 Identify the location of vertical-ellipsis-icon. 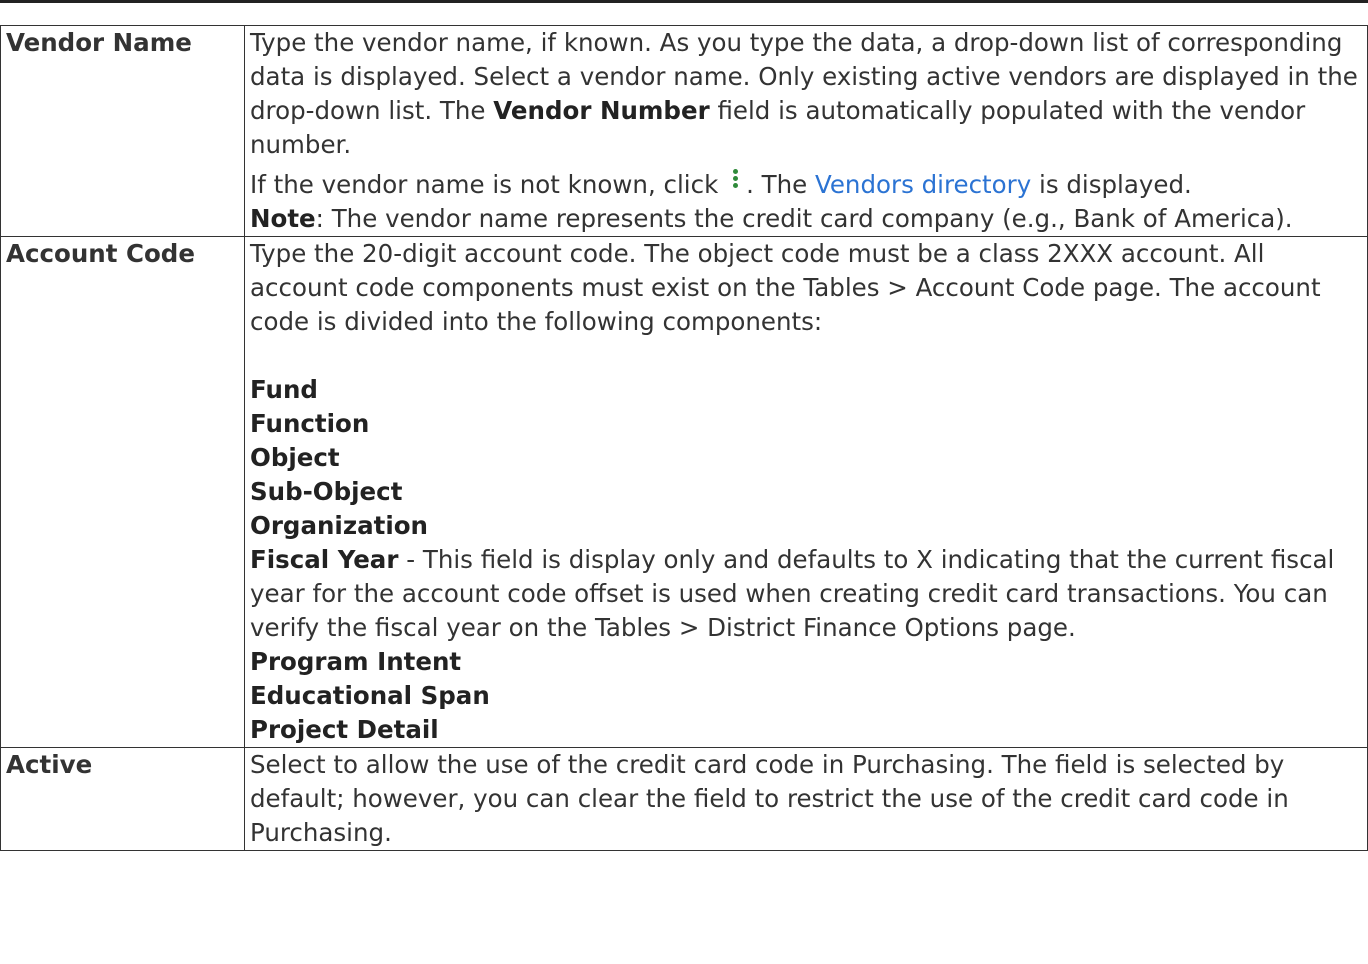
(735, 178).